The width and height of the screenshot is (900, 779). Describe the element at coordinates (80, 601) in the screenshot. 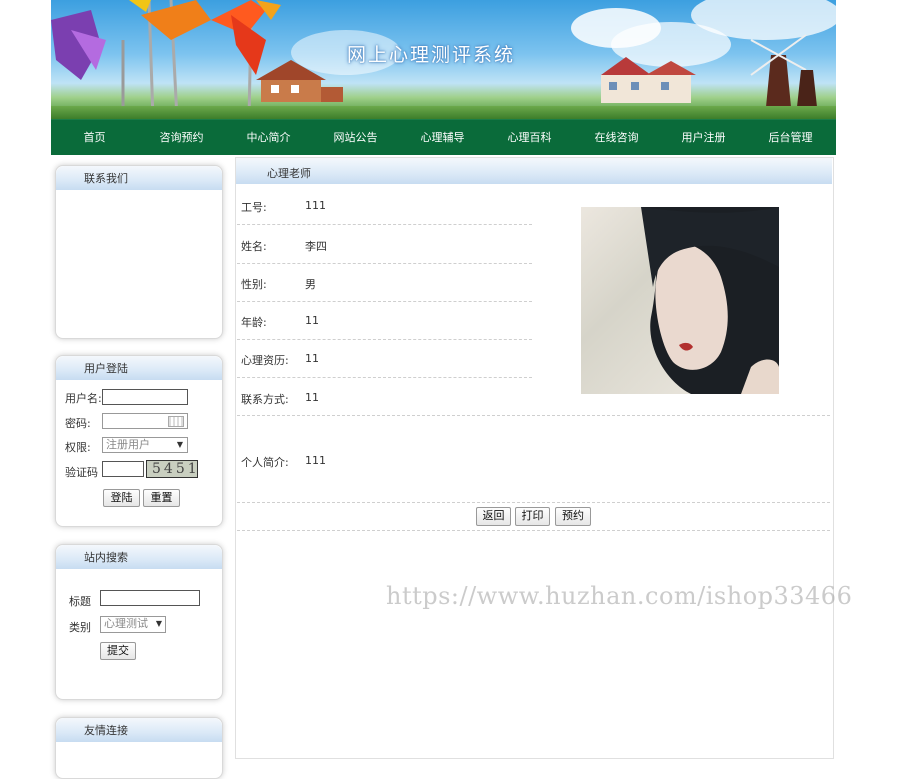

I see `search-title-label: 标题` at that location.